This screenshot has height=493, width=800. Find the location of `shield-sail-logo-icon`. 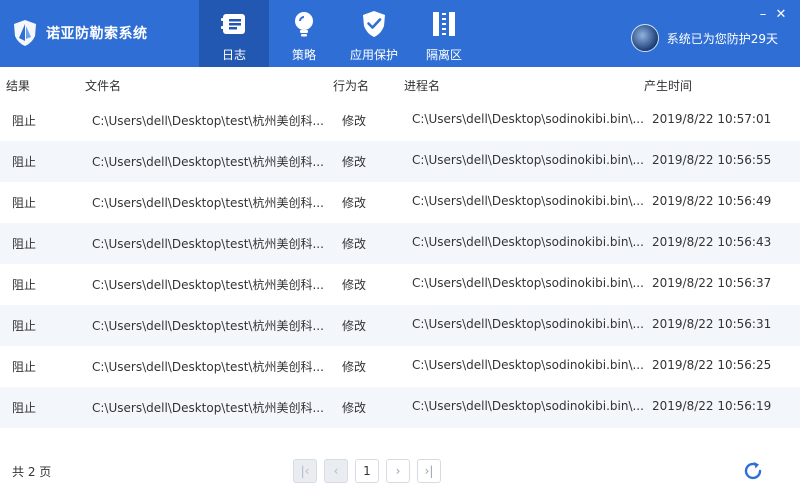

shield-sail-logo-icon is located at coordinates (25, 33).